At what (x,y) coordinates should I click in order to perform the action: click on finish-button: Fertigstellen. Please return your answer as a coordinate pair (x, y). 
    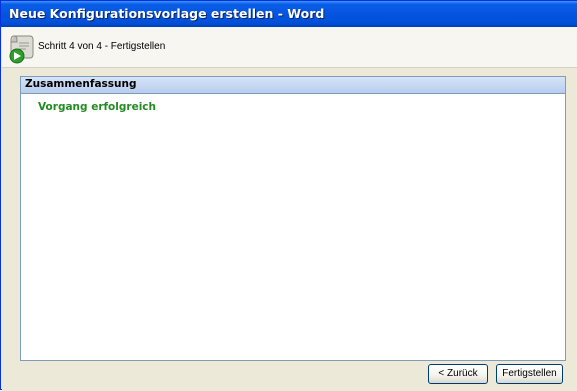
    Looking at the image, I should click on (529, 374).